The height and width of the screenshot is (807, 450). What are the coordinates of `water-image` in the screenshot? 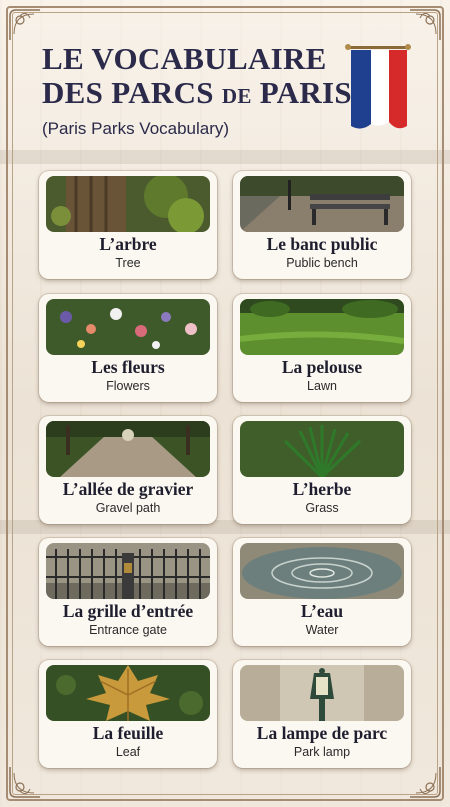 It's located at (322, 571).